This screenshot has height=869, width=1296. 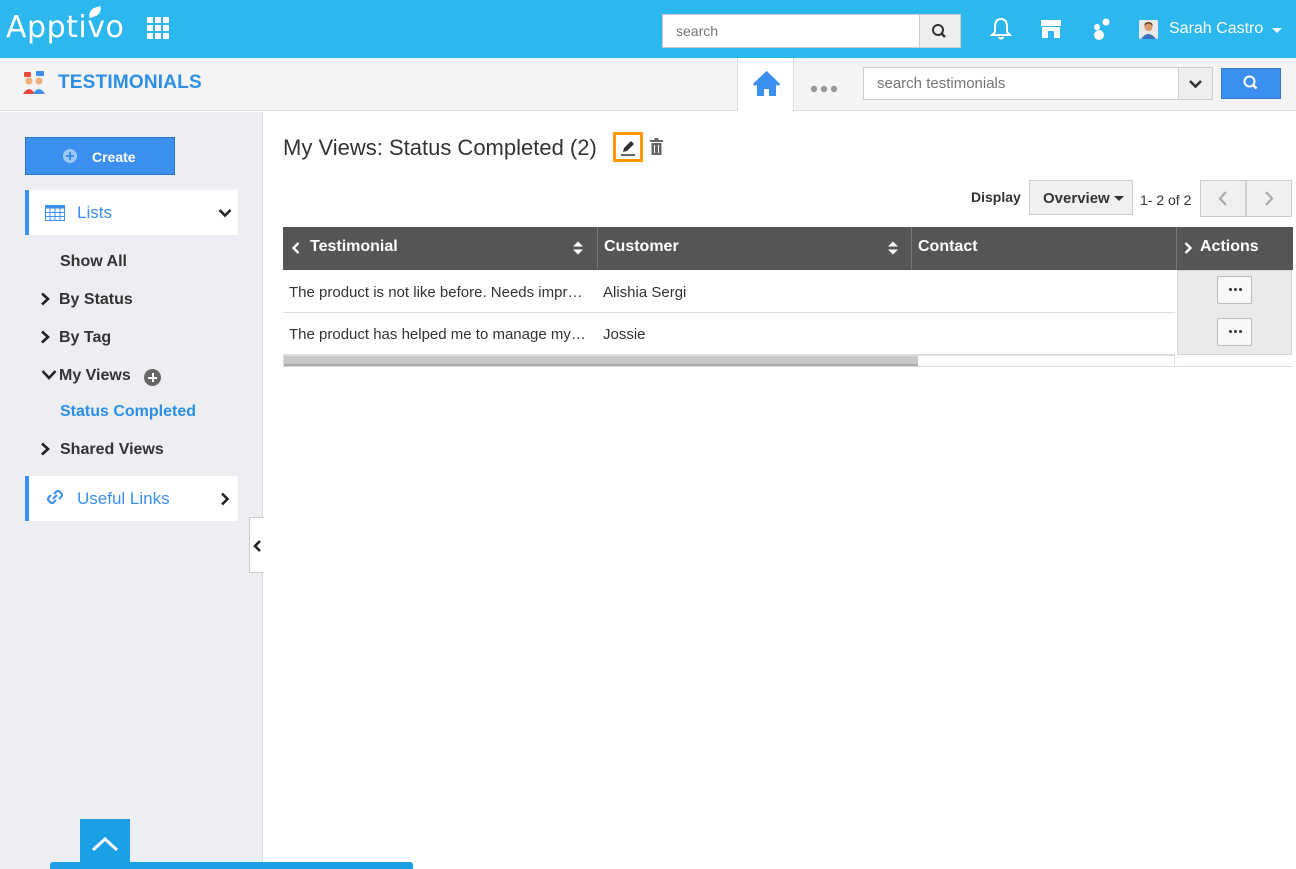 I want to click on lists-label: Lists, so click(x=94, y=212).